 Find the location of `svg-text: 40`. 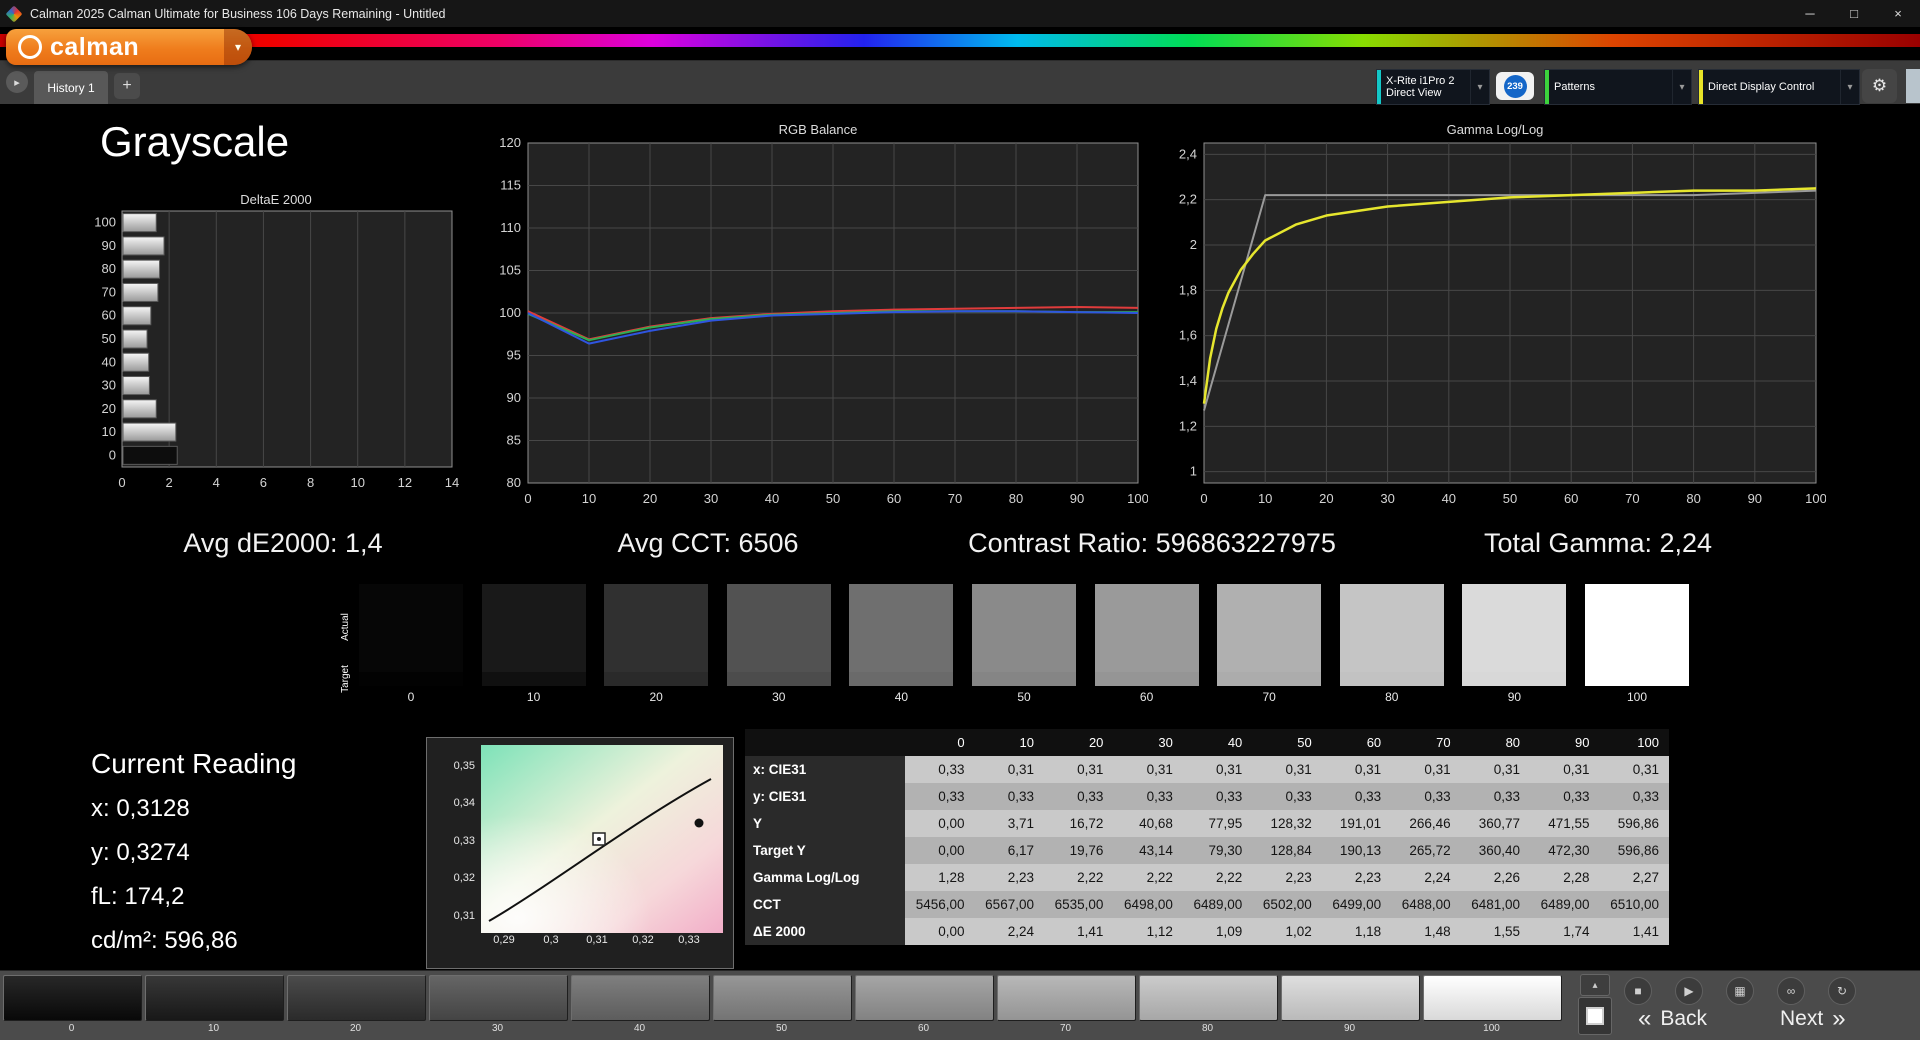

svg-text: 40 is located at coordinates (109, 361).